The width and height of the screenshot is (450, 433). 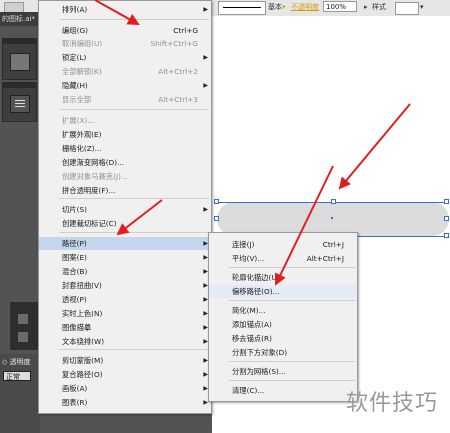 I want to click on arrow-to-path-item, so click(x=139, y=217).